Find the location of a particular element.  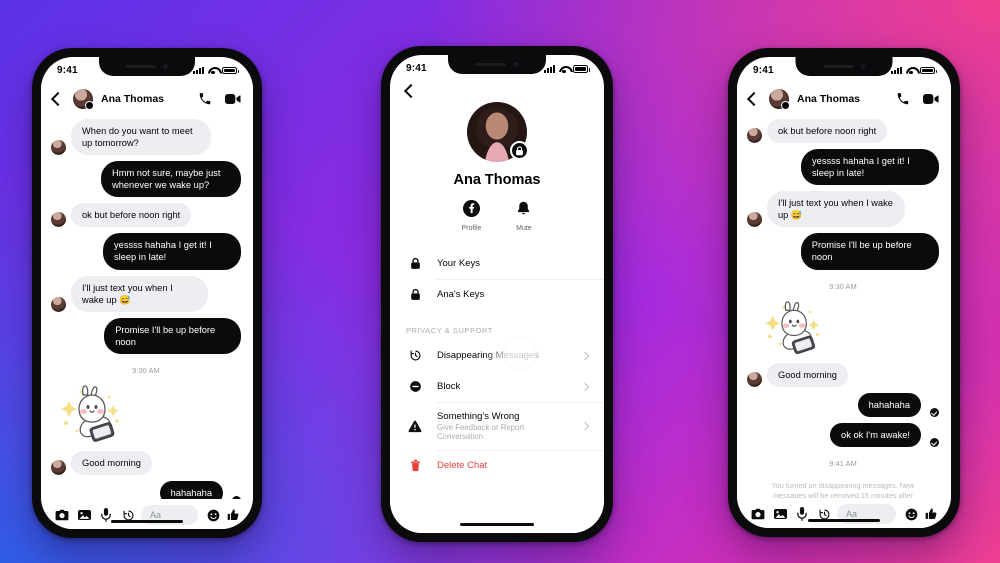

header-actions is located at coordinates (219, 99).